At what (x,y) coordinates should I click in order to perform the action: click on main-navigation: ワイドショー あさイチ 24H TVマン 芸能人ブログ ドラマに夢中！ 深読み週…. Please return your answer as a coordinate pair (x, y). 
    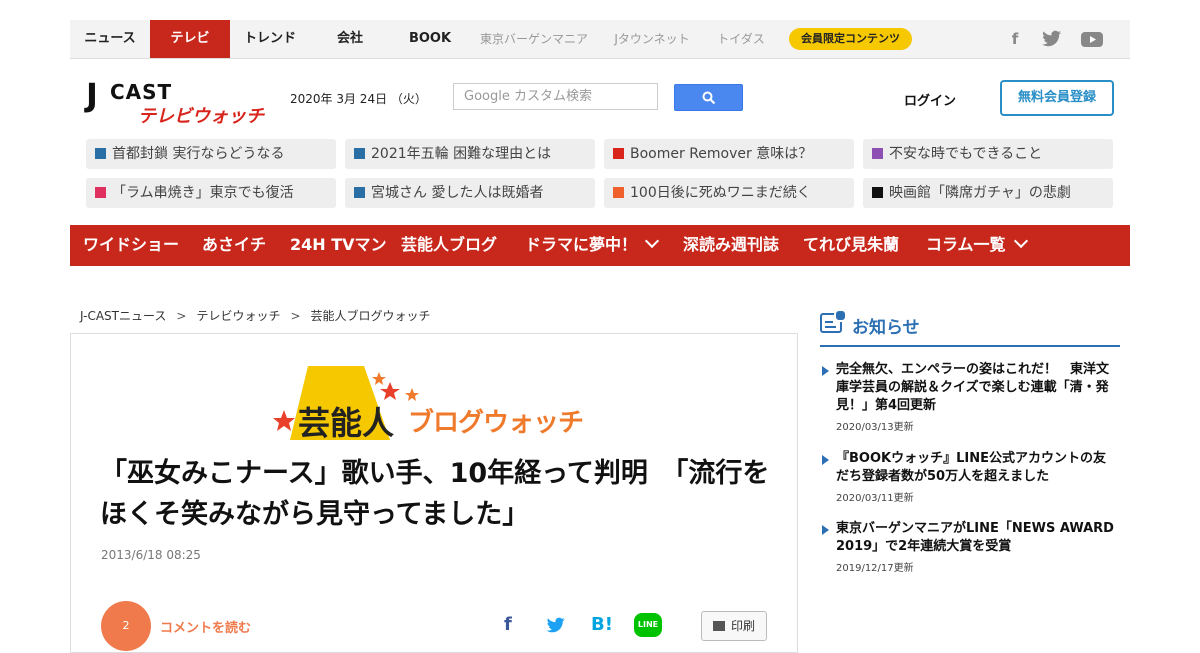
    Looking at the image, I should click on (600, 245).